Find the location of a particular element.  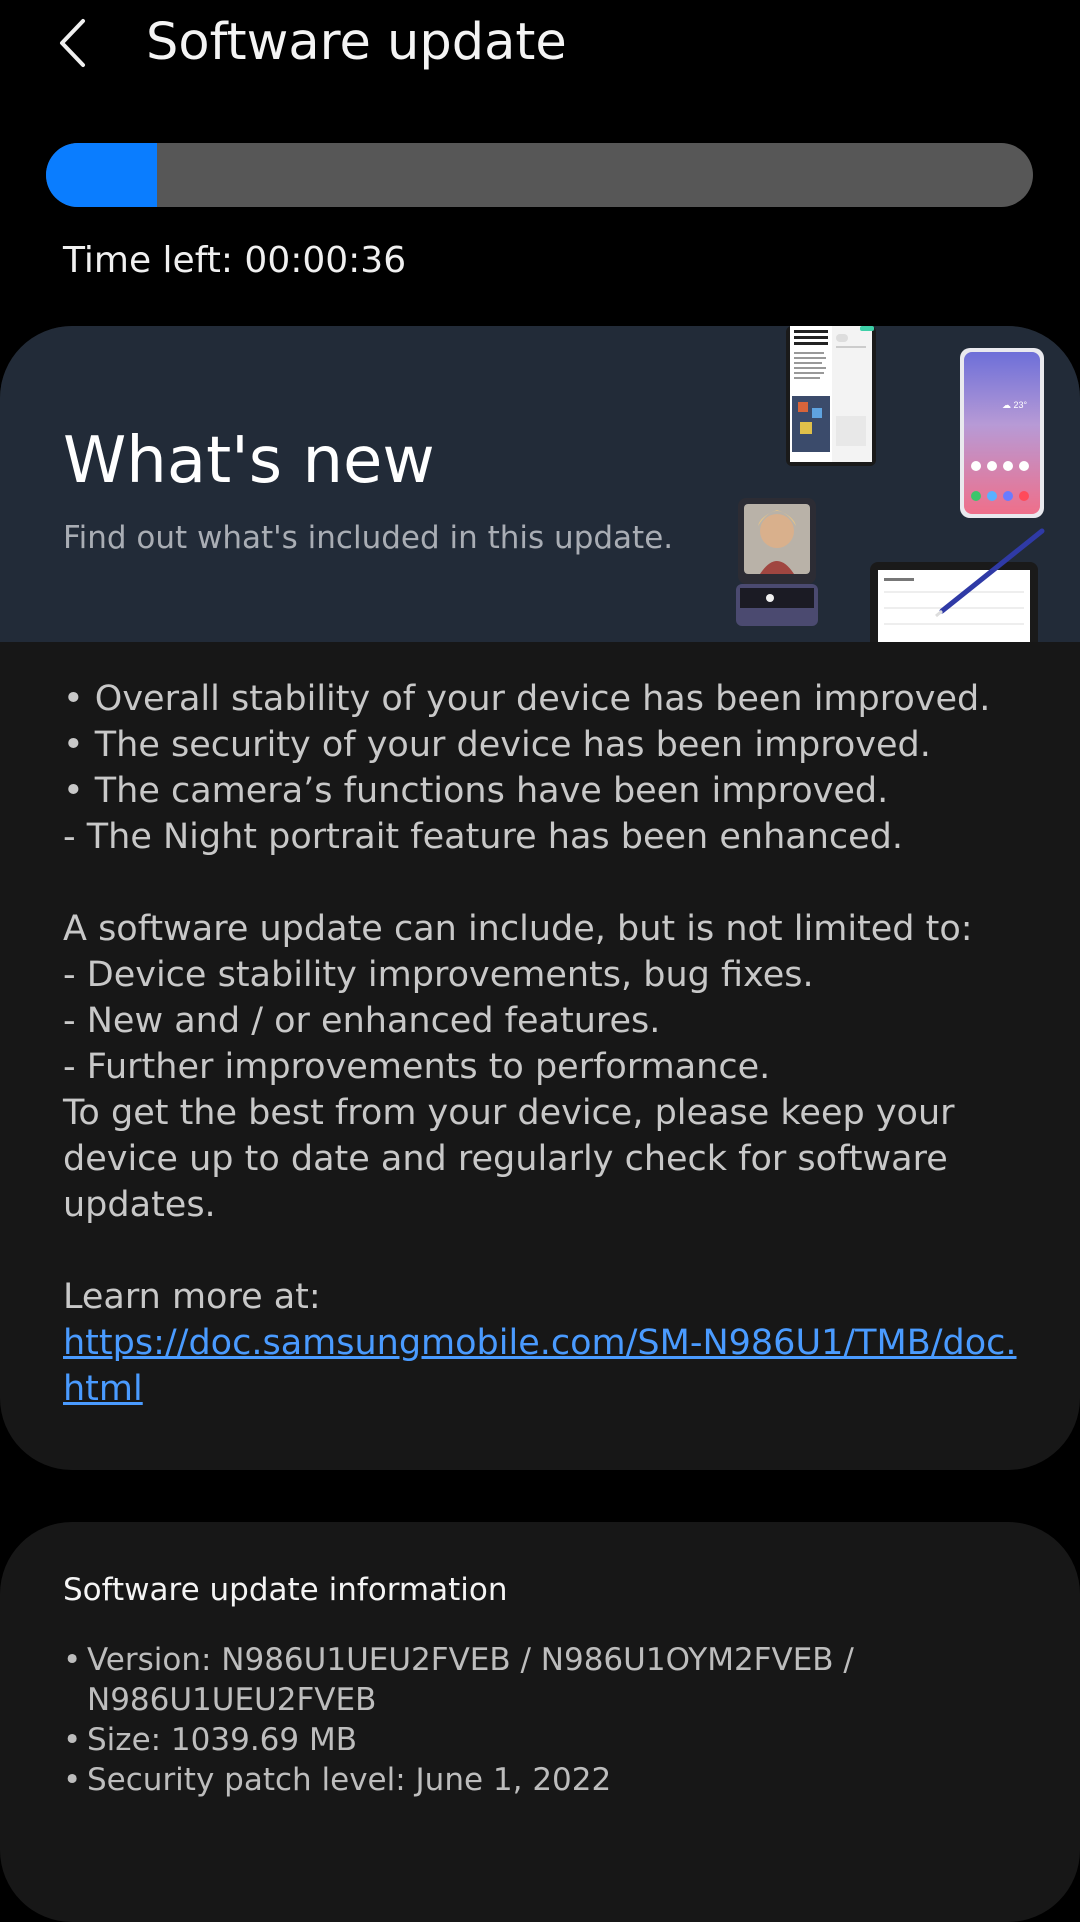

download-progress-bar is located at coordinates (539, 175).